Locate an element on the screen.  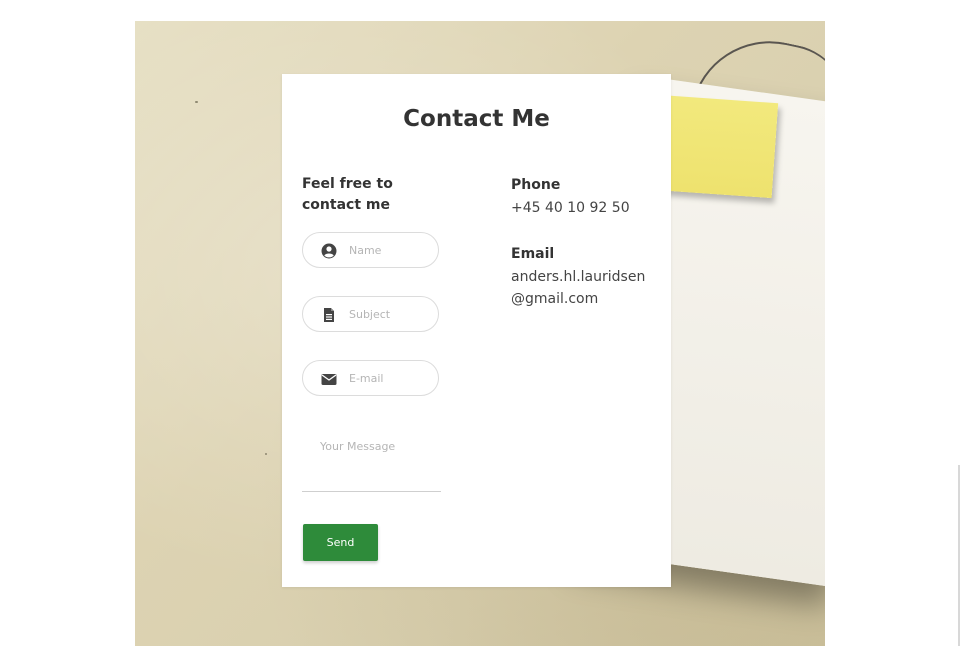
subject-field is located at coordinates (370, 314).